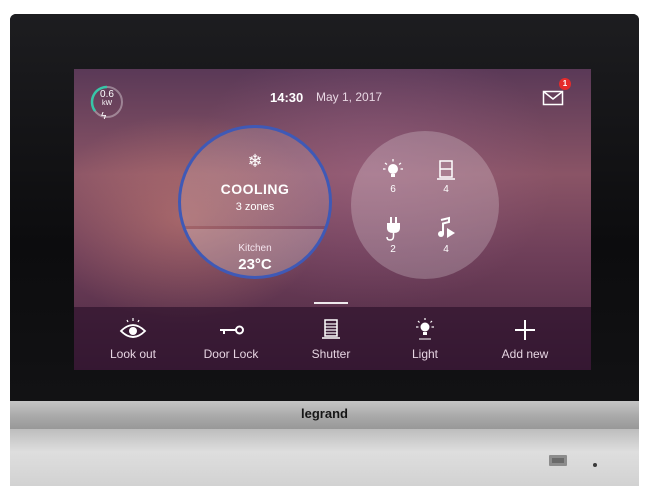  I want to click on shutters-count: 4, so click(446, 189).